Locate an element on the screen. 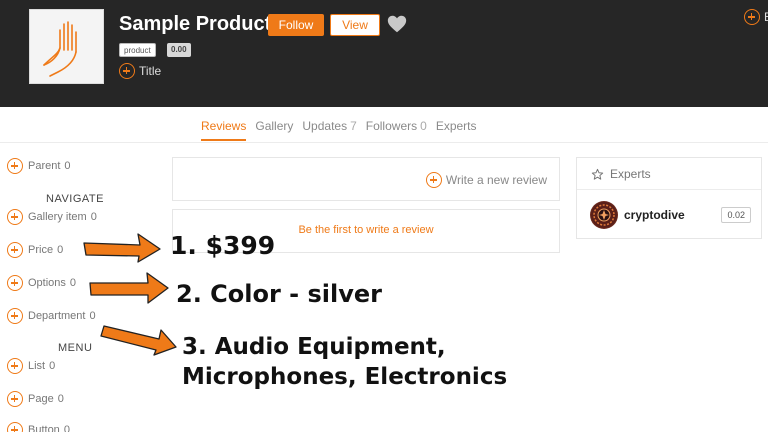 This screenshot has width=768, height=432. sidebar-item-button: Button 0 is located at coordinates (38, 427).